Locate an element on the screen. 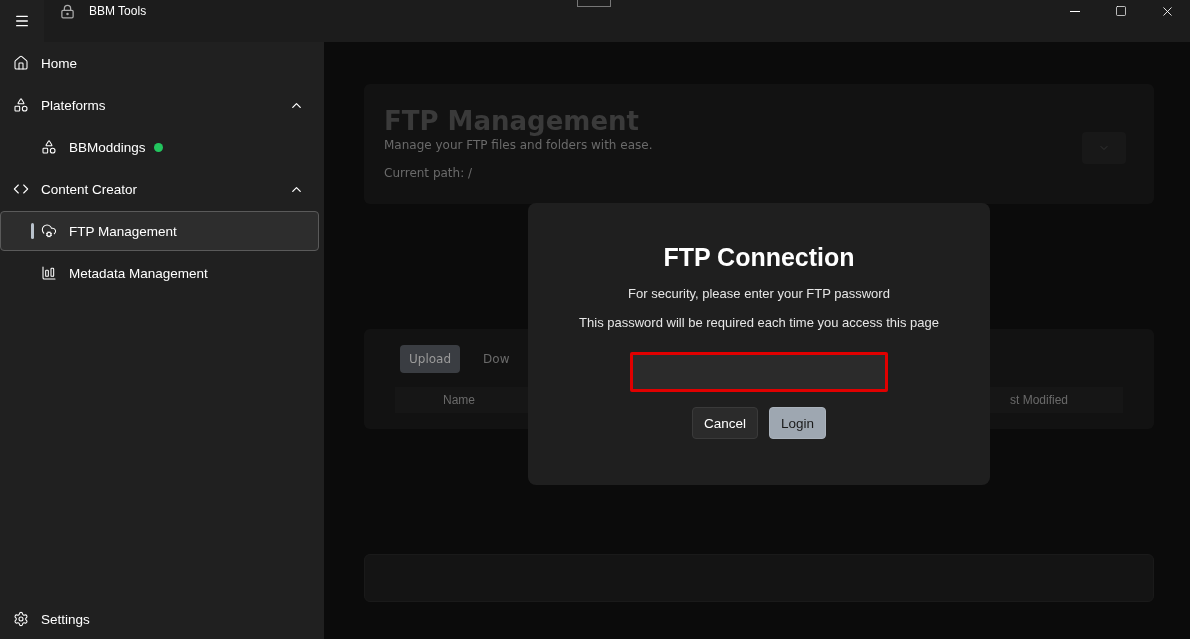  lock-icon is located at coordinates (67, 11).